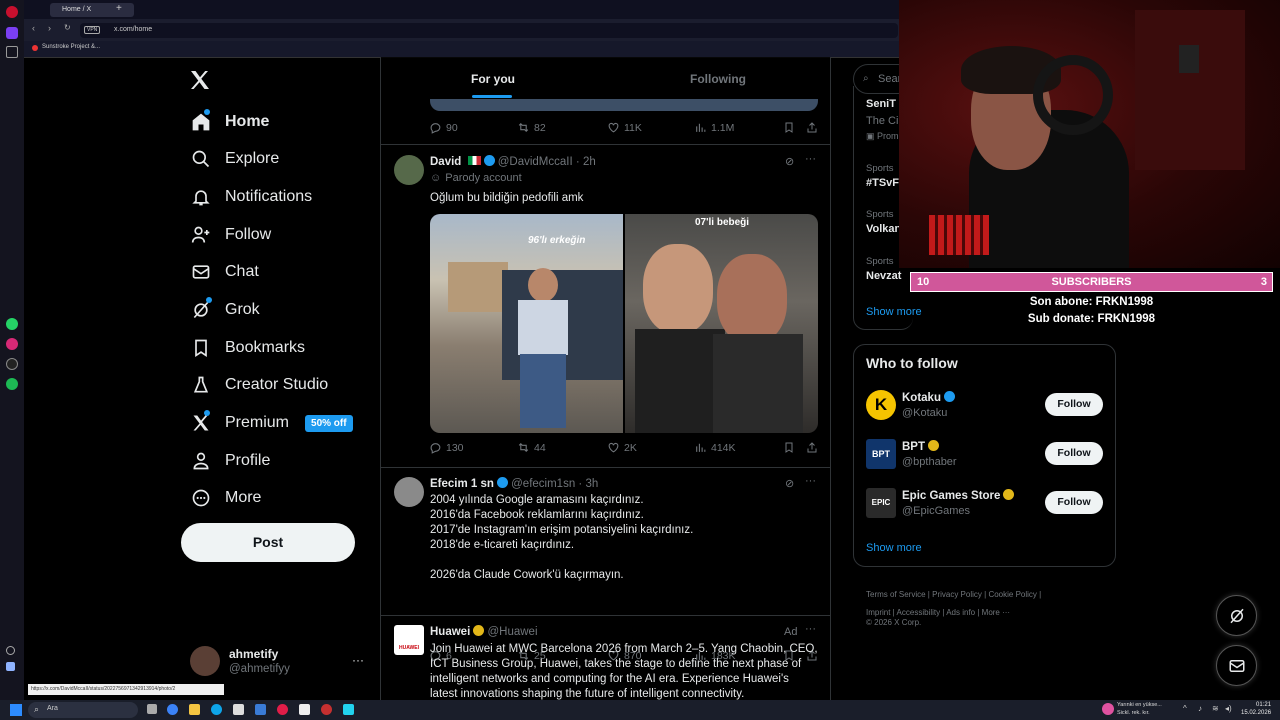  Describe the element at coordinates (957, 594) in the screenshot. I see `footer-privacy: Privacy Policy` at that location.